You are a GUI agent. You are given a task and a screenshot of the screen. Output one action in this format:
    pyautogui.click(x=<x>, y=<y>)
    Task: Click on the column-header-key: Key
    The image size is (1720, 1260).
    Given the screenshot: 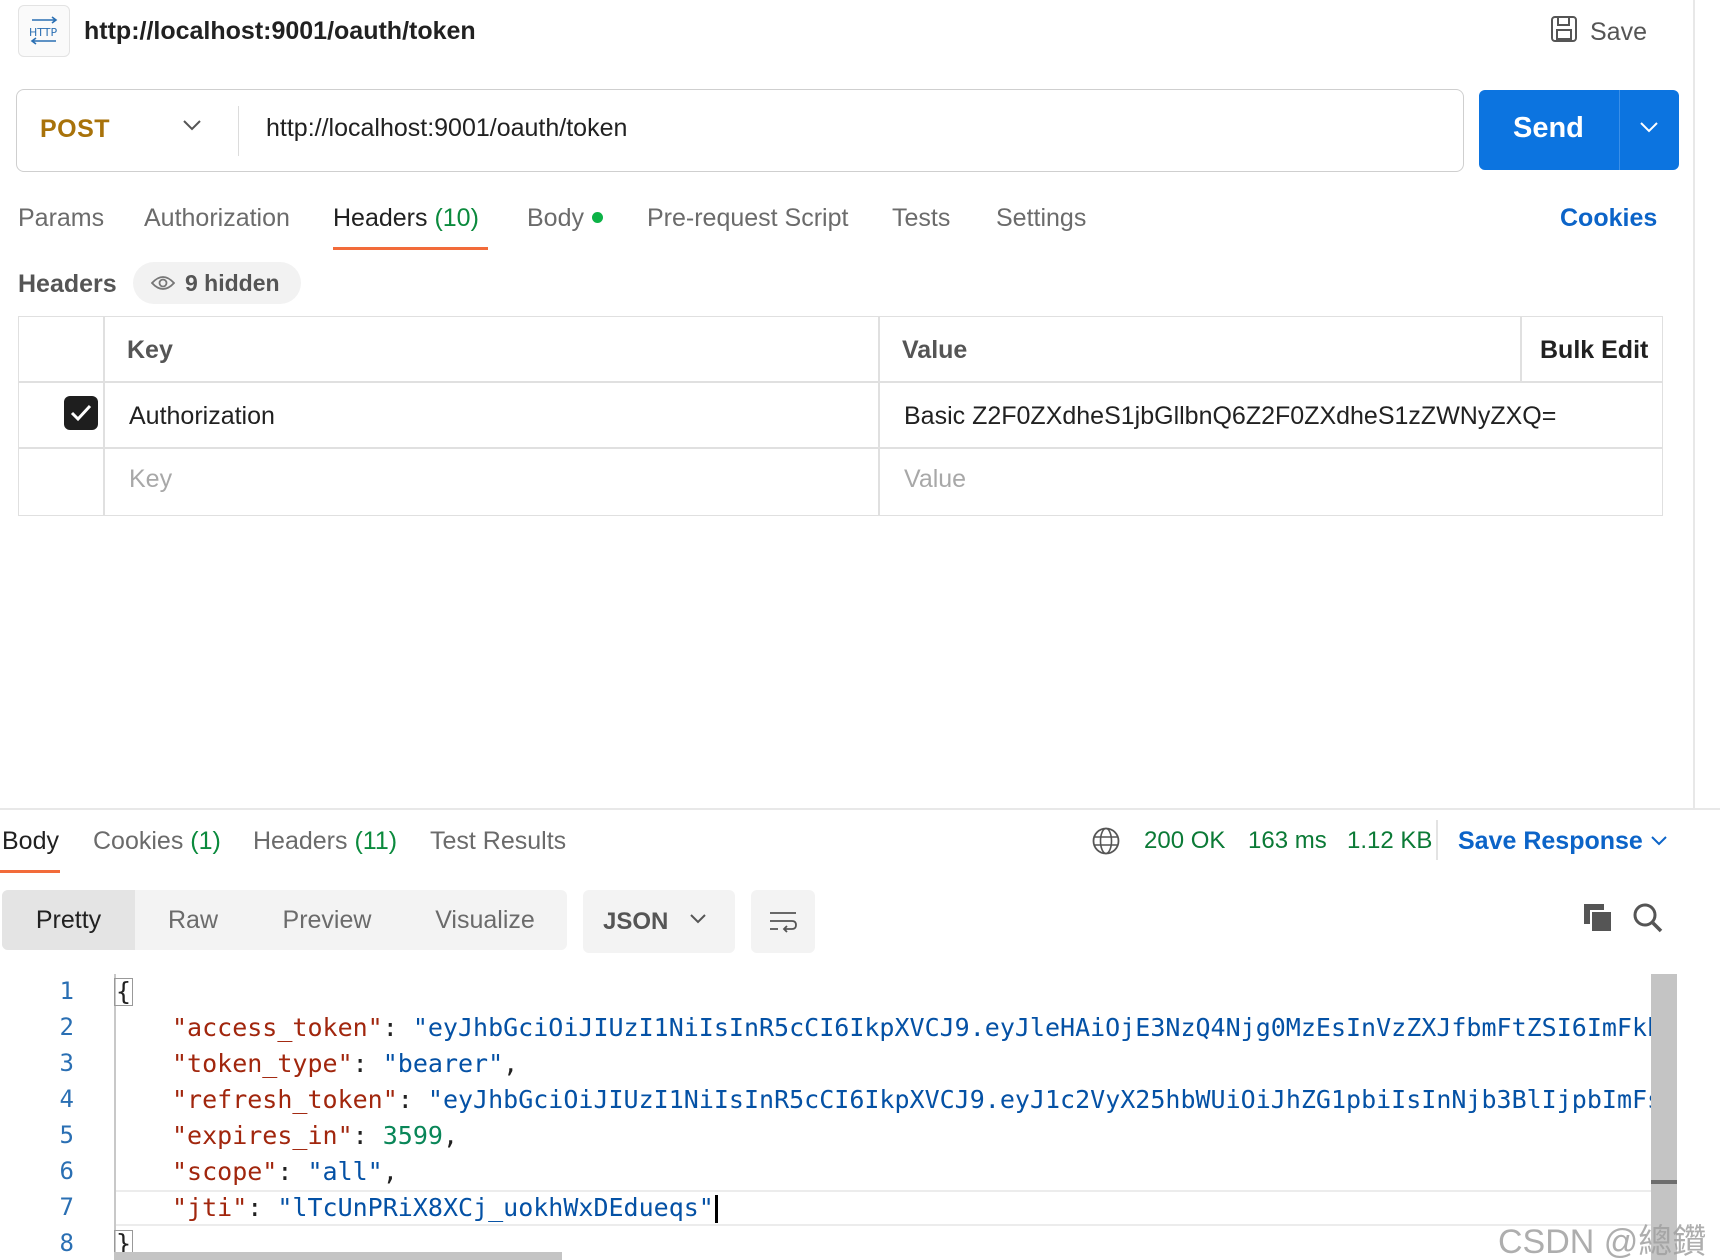 What is the action you would take?
    pyautogui.click(x=150, y=350)
    